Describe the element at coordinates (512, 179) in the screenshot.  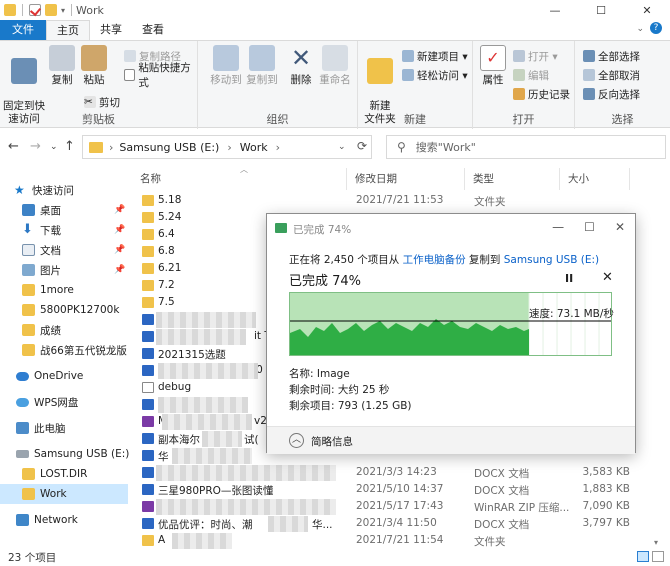
I see `column-header-type: 类型` at that location.